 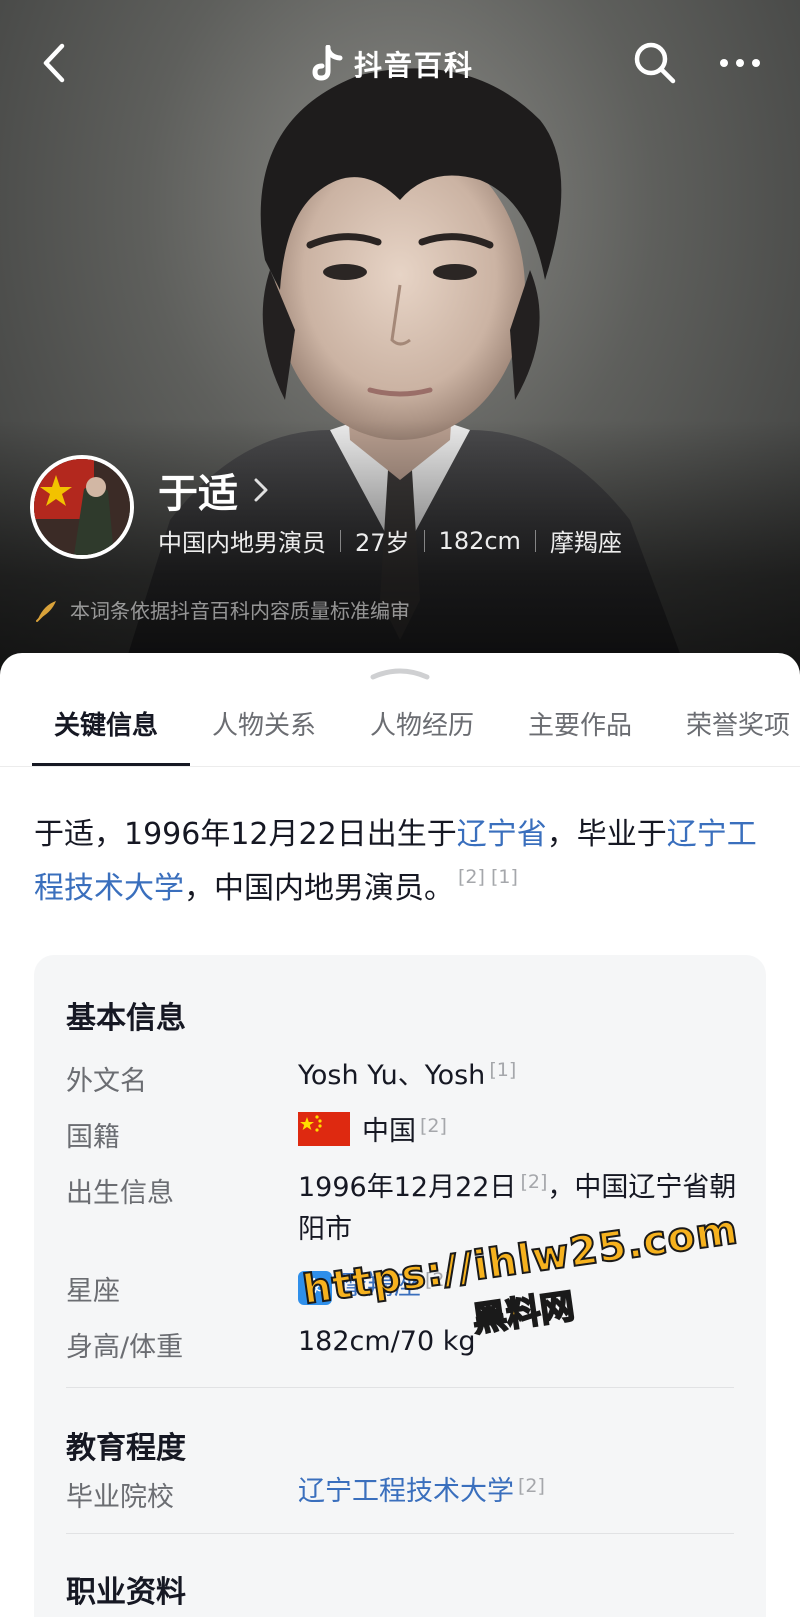 What do you see at coordinates (518, 1132) in the screenshot?
I see `value-nationality: 中国 [2]` at bounding box center [518, 1132].